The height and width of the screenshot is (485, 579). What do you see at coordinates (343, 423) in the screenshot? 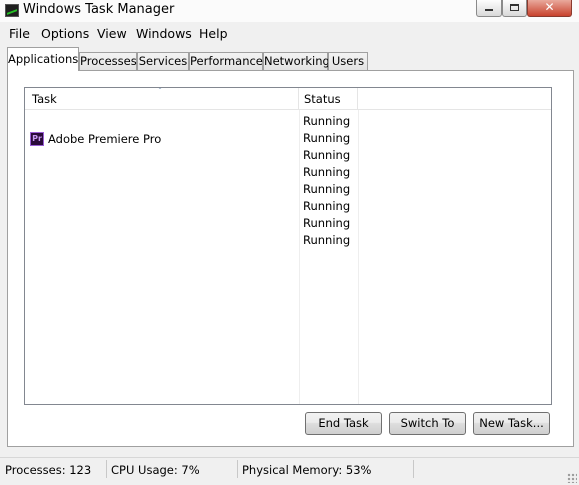
I see `end-task-button: End Task` at bounding box center [343, 423].